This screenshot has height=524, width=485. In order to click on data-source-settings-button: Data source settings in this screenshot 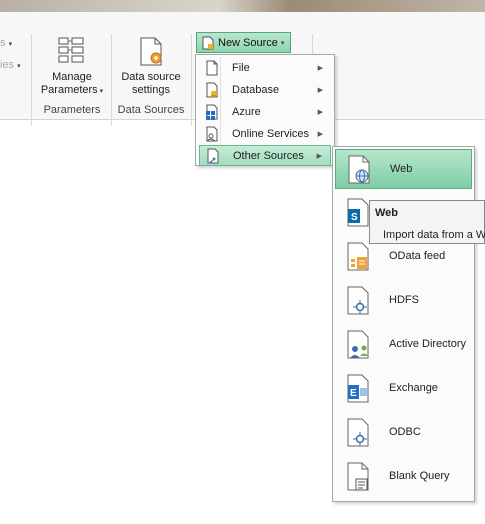, I will do `click(151, 84)`.